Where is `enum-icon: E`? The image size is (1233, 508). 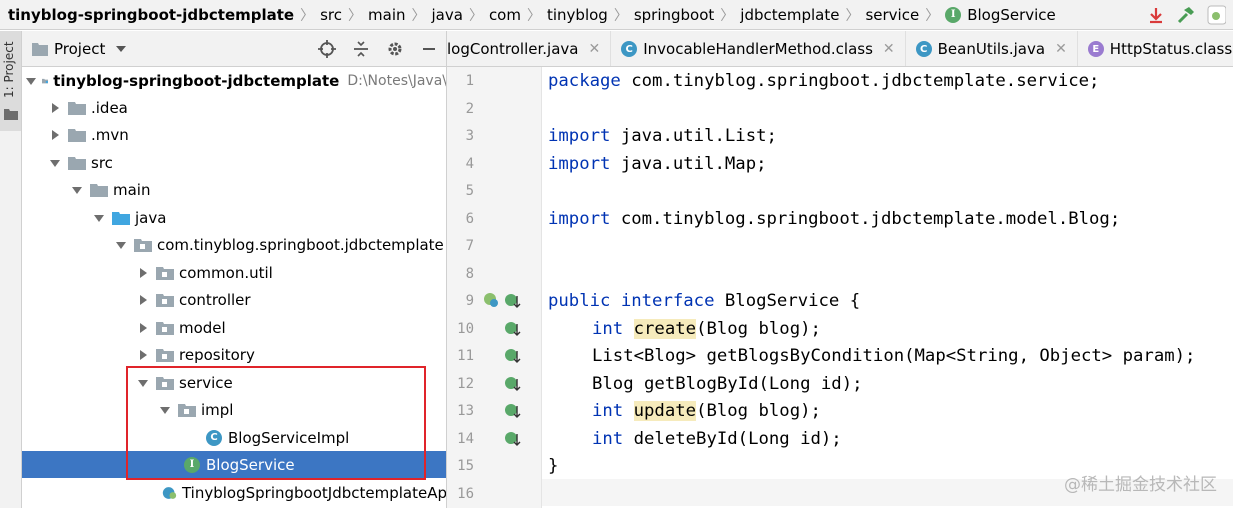 enum-icon: E is located at coordinates (1095, 49).